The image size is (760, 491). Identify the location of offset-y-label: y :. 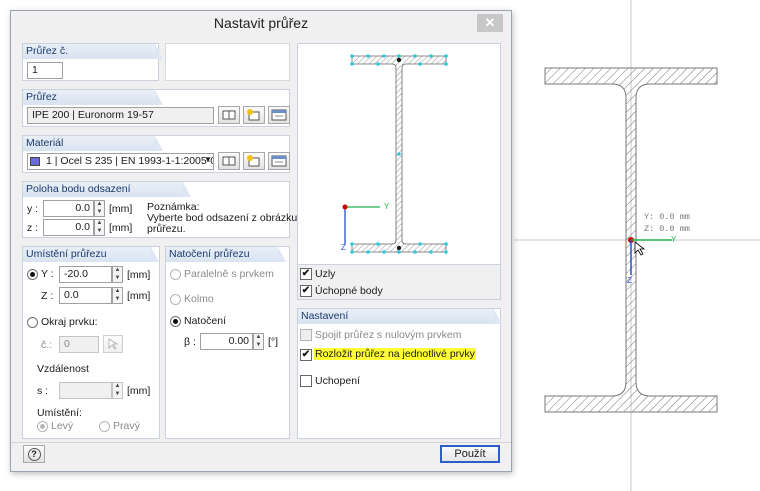
(33, 209).